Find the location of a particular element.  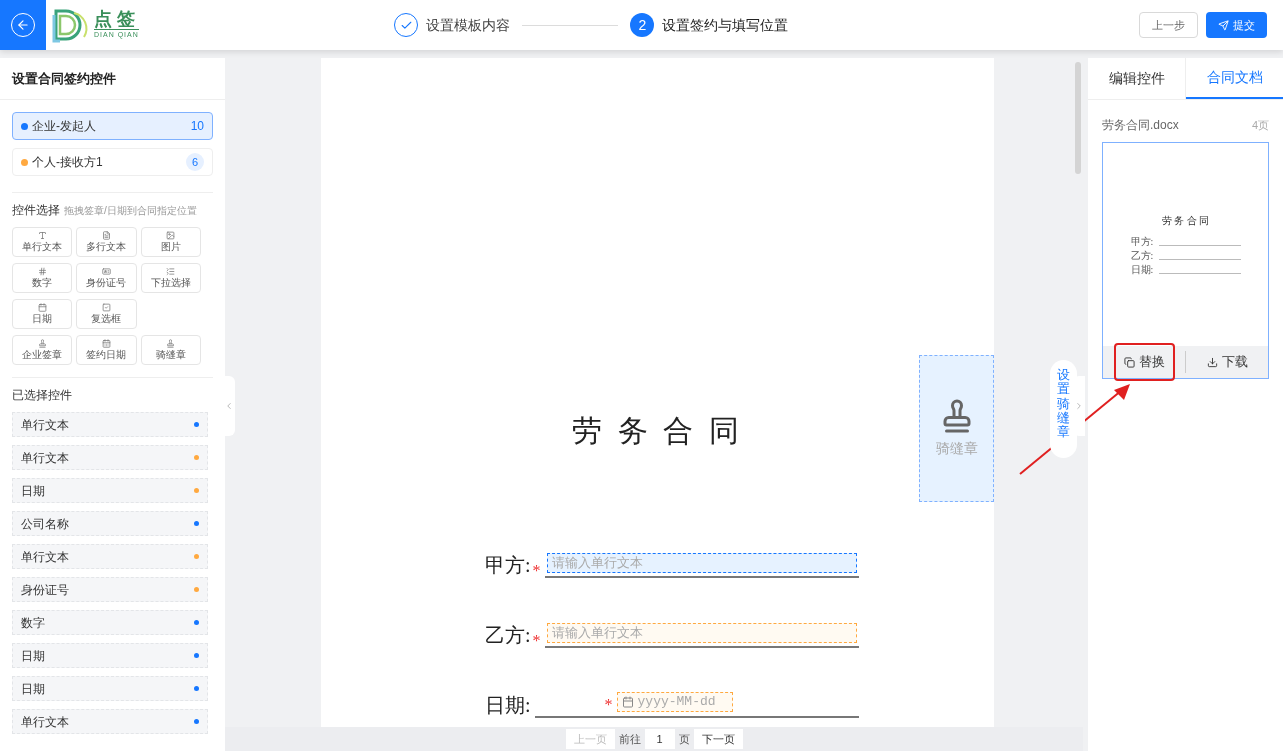

page-count: 4页 is located at coordinates (1260, 125).